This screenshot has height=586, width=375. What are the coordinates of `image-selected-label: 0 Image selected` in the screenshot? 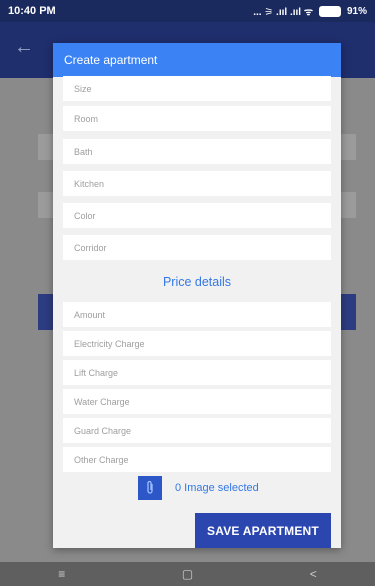 It's located at (217, 488).